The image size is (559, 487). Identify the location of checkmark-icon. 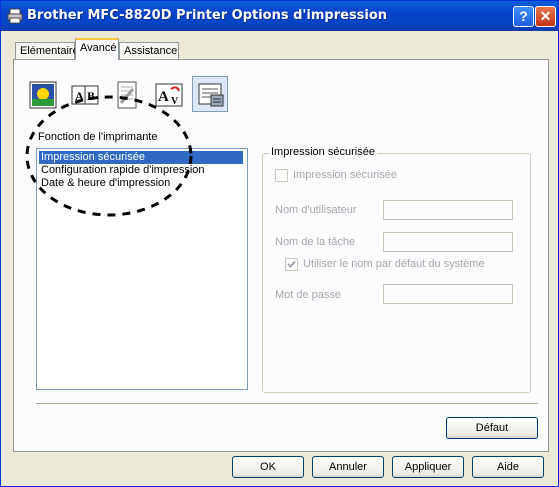
(291, 264).